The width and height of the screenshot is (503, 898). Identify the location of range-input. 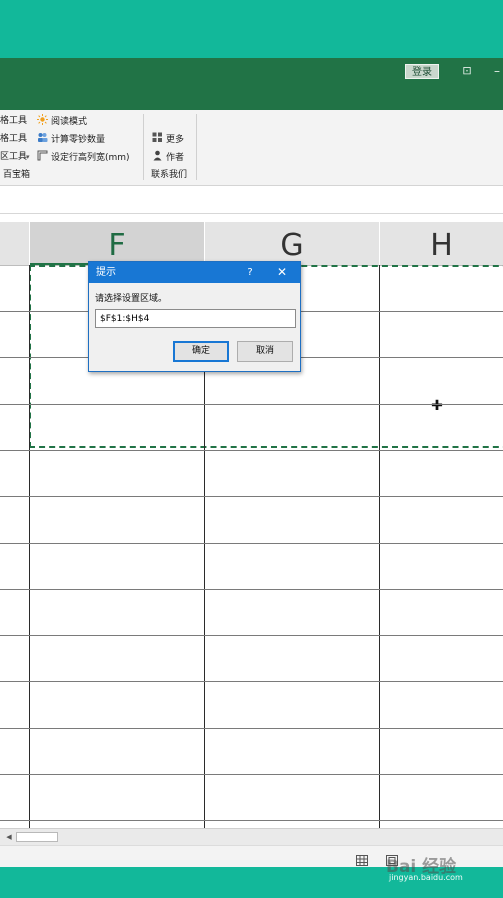
(195, 318).